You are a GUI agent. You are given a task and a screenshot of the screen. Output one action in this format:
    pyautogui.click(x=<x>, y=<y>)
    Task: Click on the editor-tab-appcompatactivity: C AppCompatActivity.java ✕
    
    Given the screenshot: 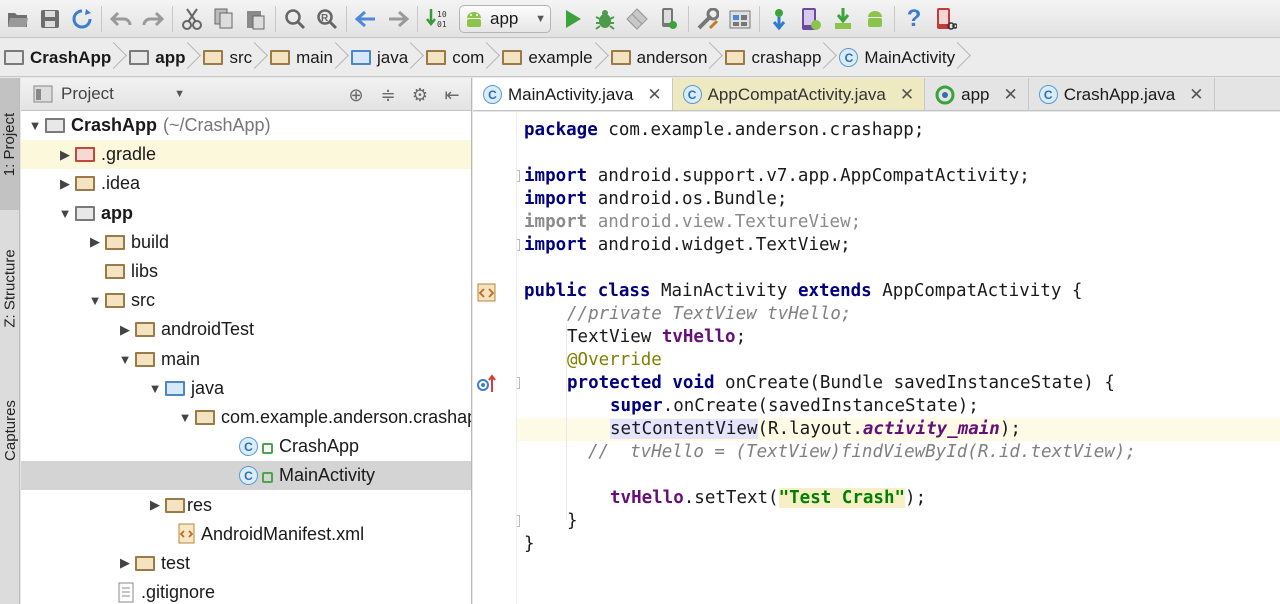 What is the action you would take?
    pyautogui.click(x=799, y=94)
    